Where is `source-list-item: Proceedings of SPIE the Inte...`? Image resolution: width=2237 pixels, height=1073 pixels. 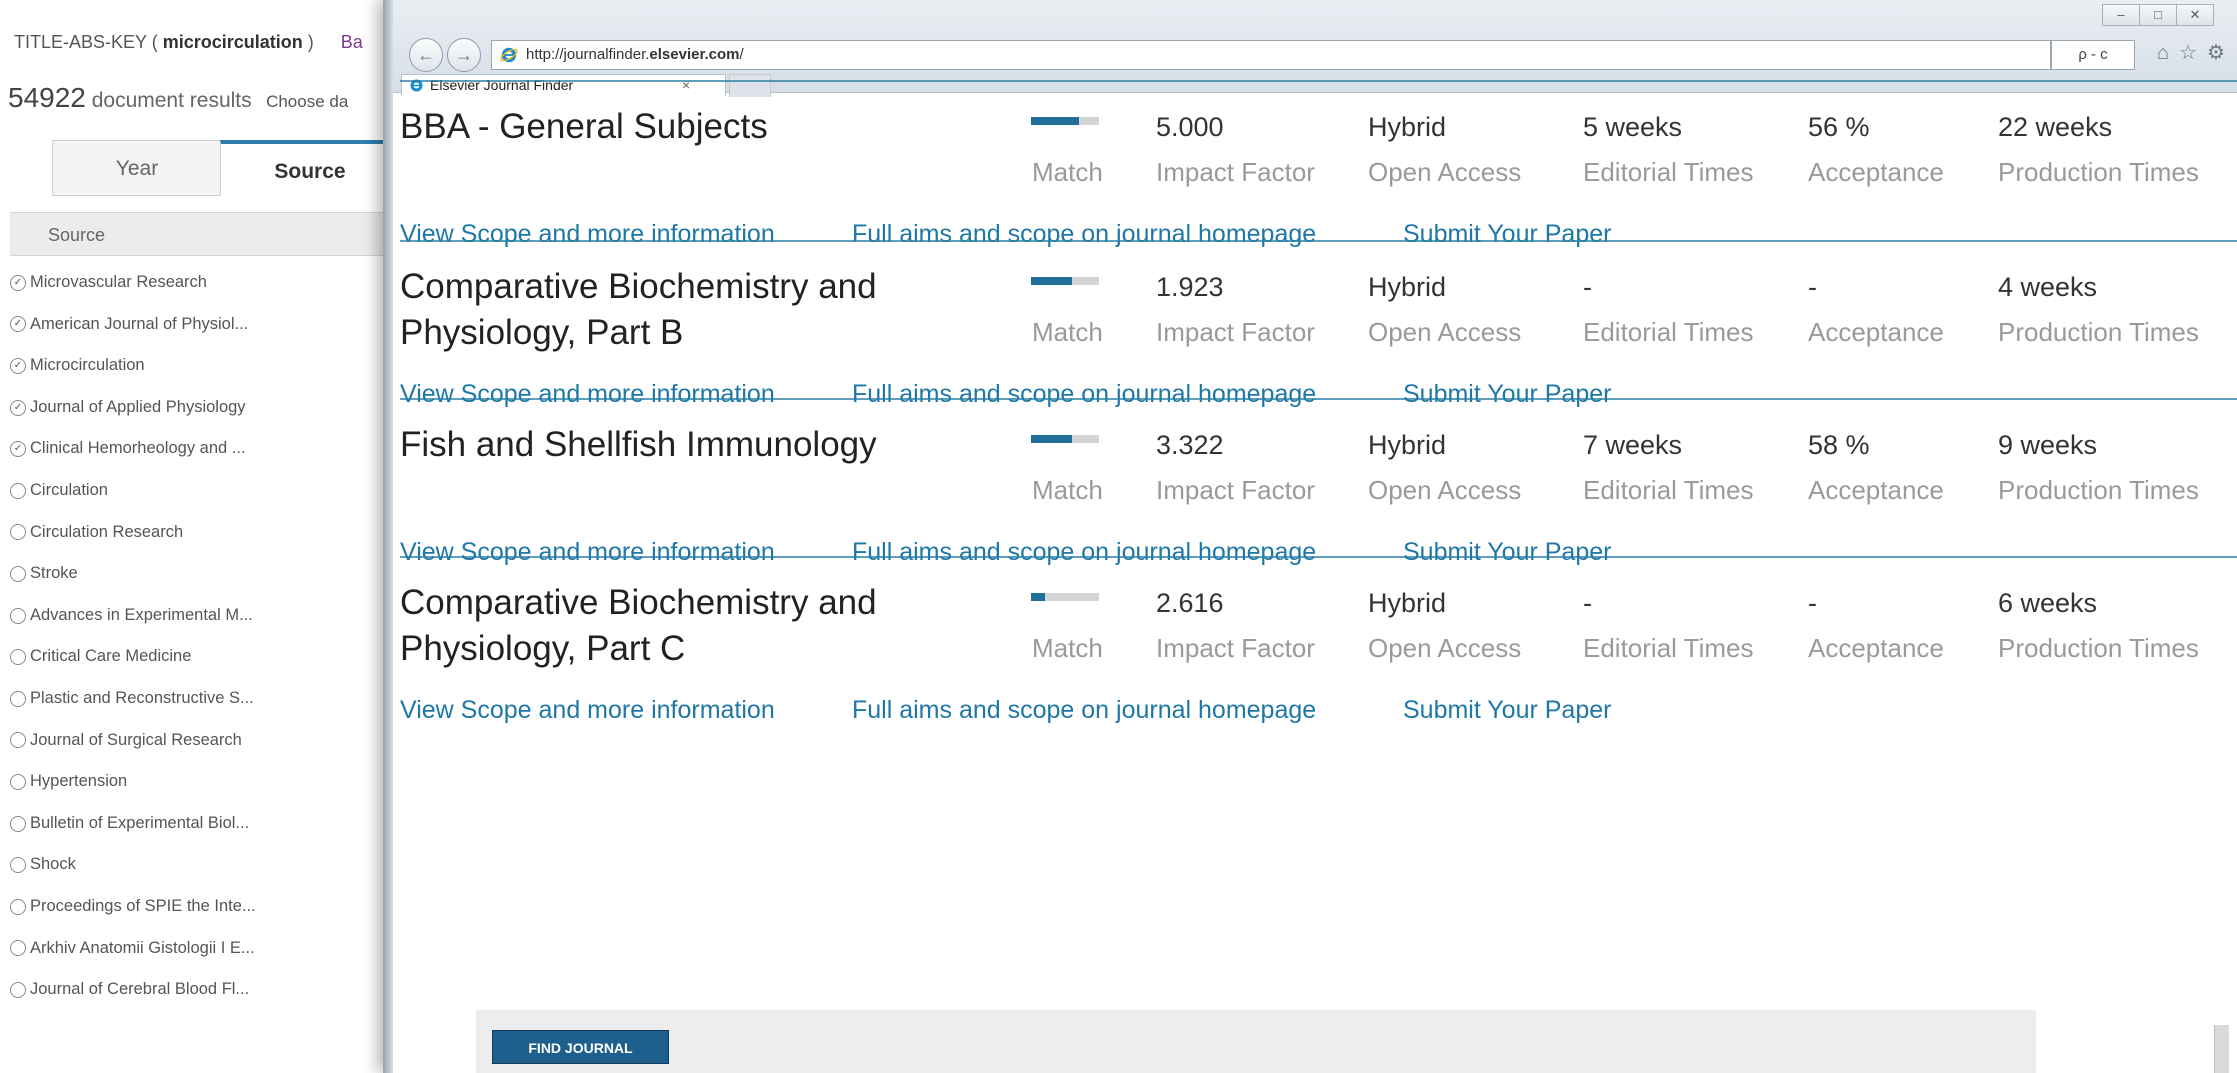 source-list-item: Proceedings of SPIE the Inte... is located at coordinates (133, 907).